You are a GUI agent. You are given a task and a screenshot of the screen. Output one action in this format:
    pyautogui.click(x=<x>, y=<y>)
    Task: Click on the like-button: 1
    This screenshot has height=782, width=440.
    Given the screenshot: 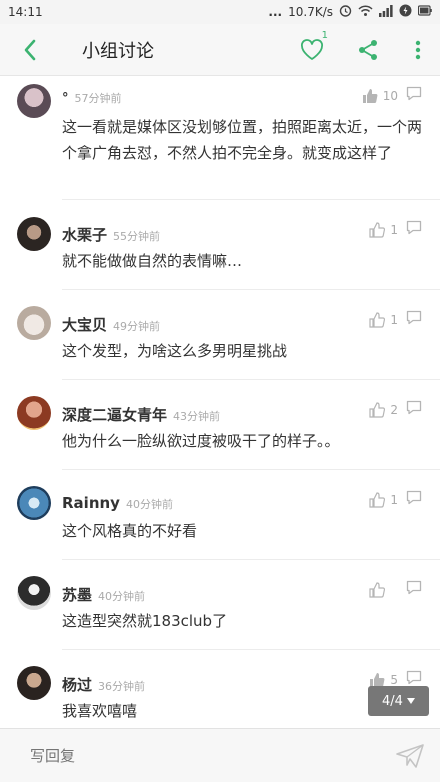 What is the action you would take?
    pyautogui.click(x=312, y=50)
    